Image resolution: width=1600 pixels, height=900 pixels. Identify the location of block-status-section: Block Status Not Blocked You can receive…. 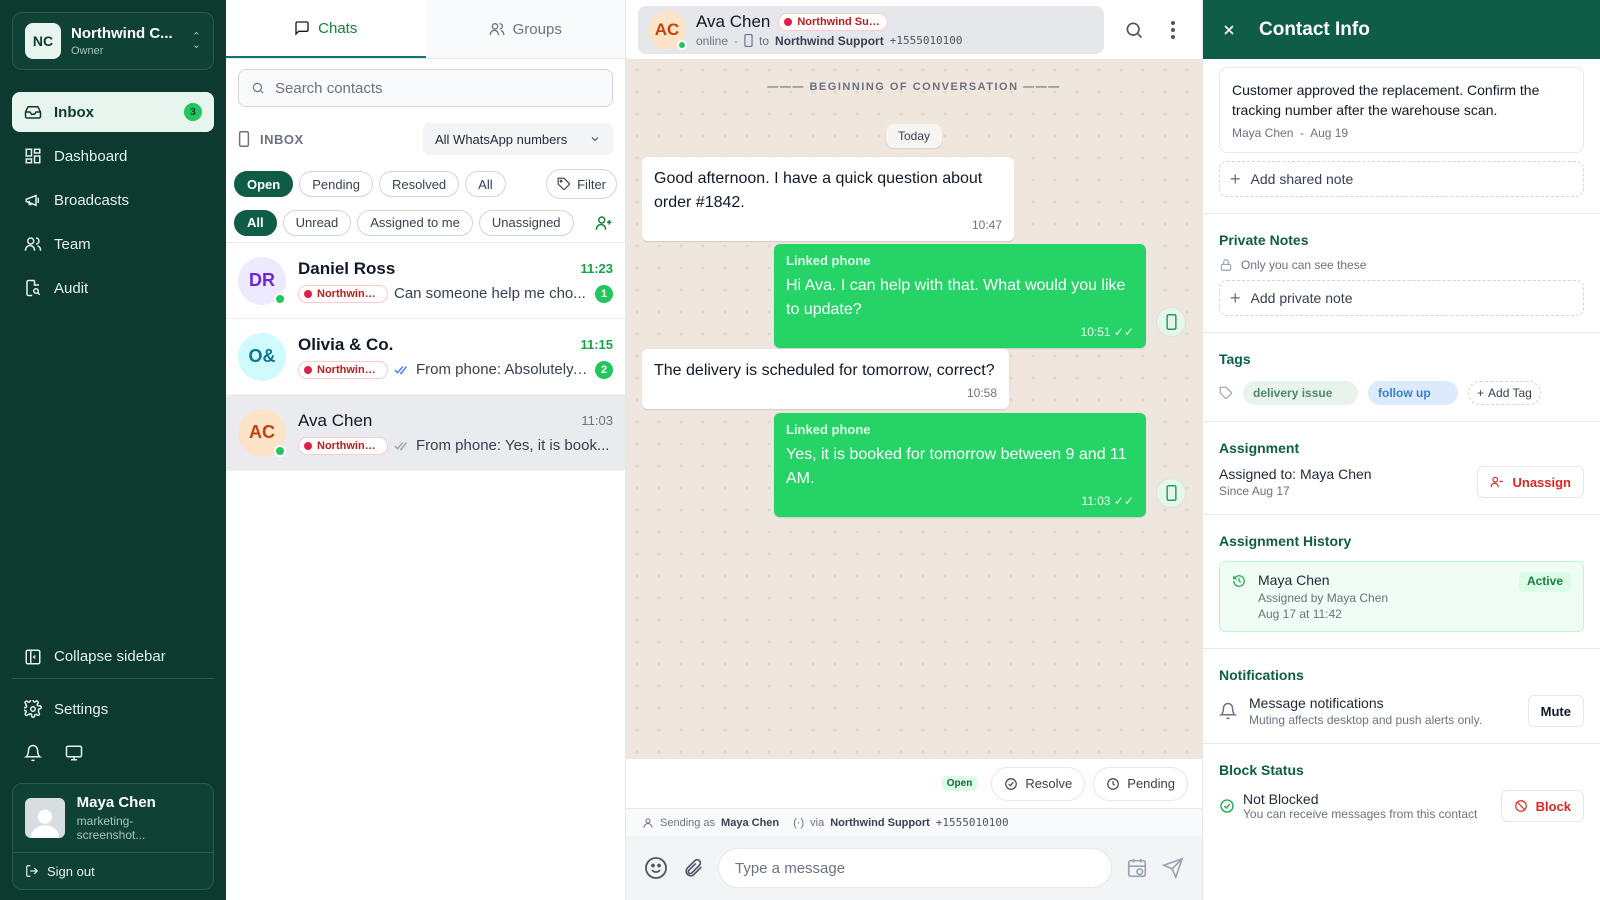
(1401, 783).